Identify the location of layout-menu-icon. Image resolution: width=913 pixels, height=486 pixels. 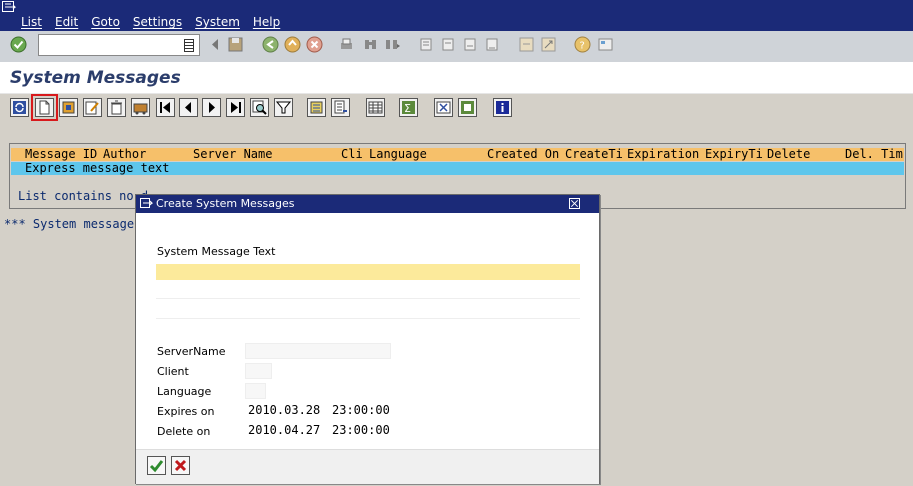
(605, 44).